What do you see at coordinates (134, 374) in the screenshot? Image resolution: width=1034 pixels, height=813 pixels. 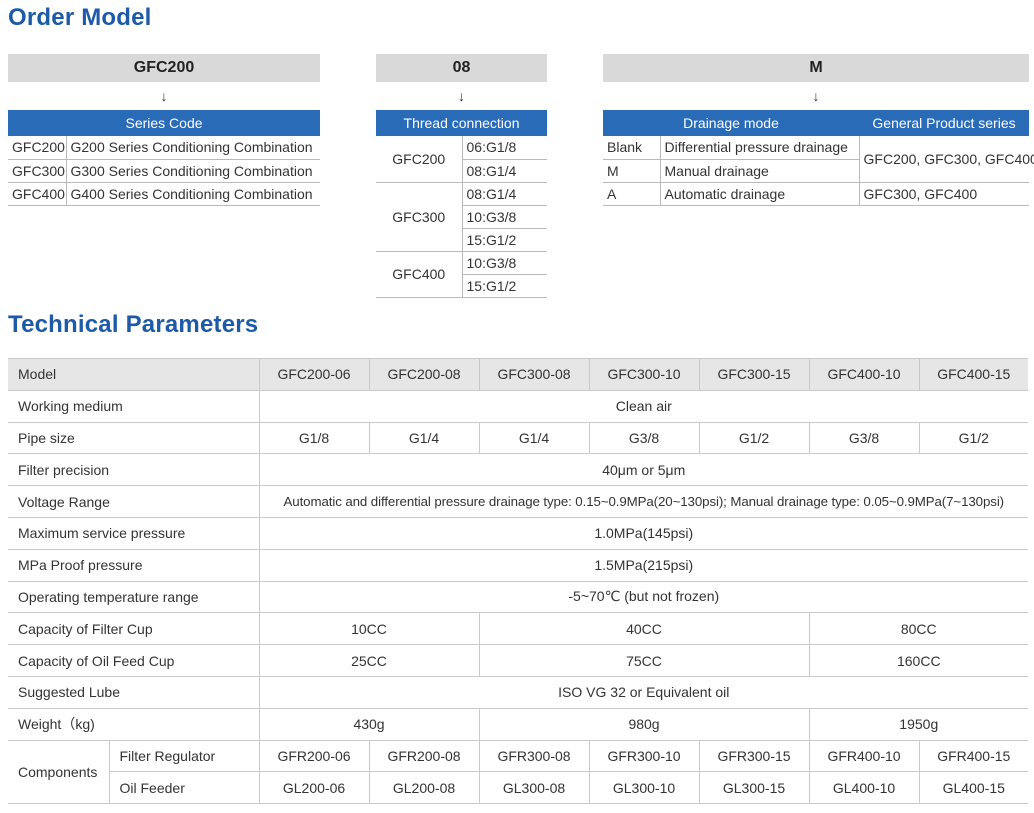 I see `row-label: Model` at bounding box center [134, 374].